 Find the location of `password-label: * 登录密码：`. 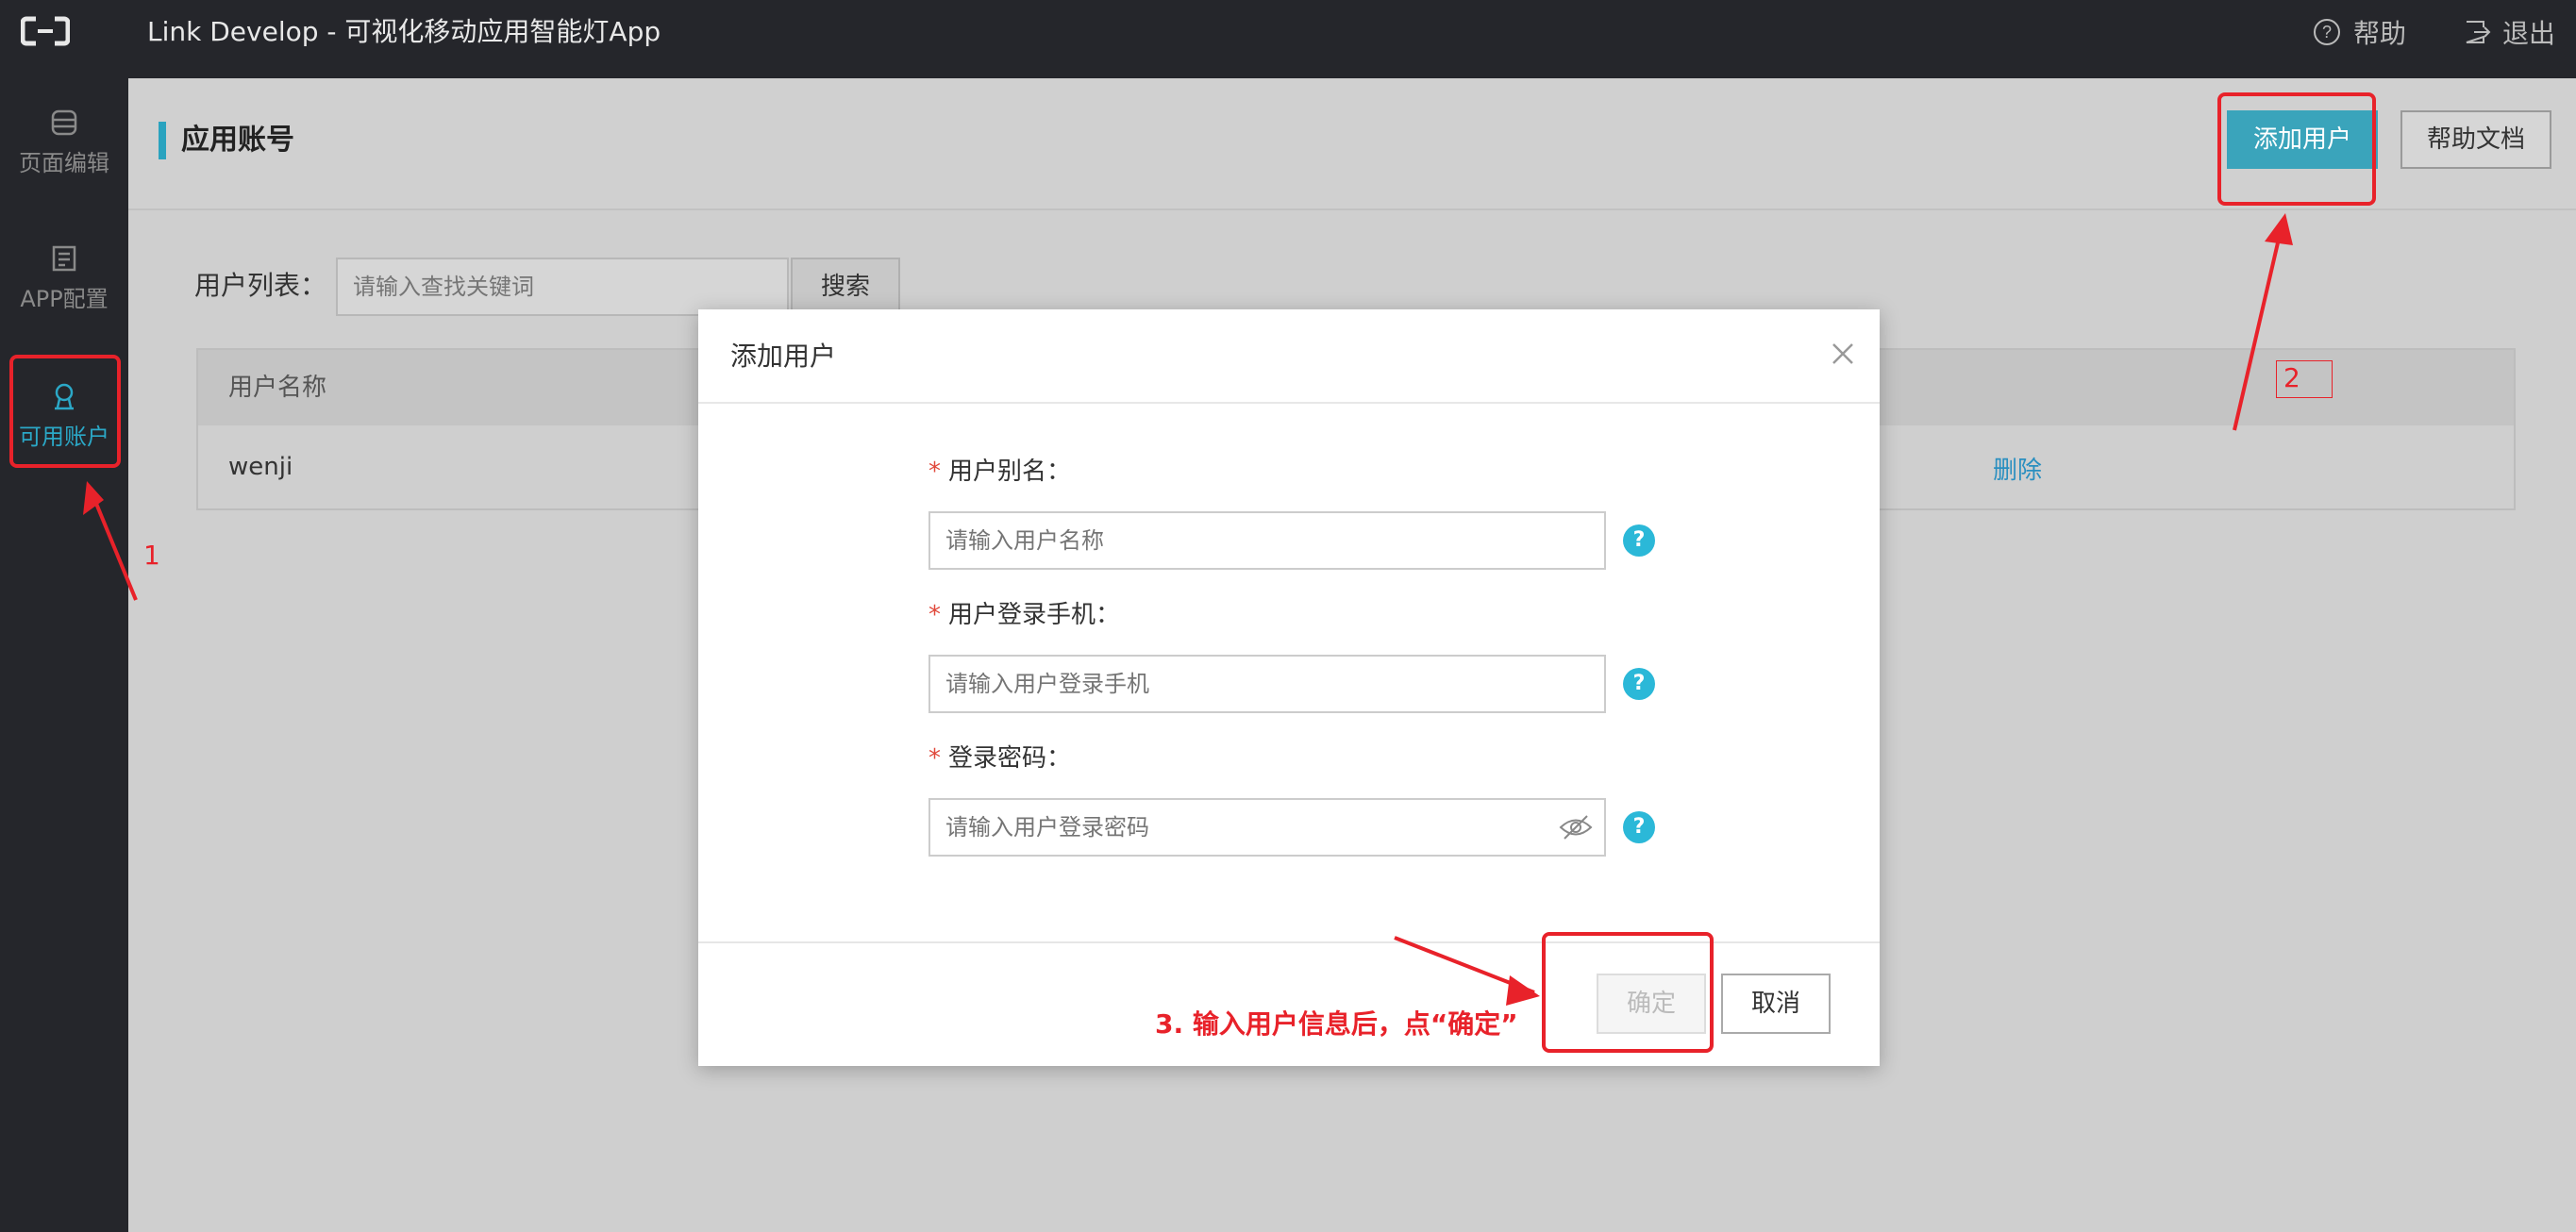

password-label: * 登录密码： is located at coordinates (999, 759).